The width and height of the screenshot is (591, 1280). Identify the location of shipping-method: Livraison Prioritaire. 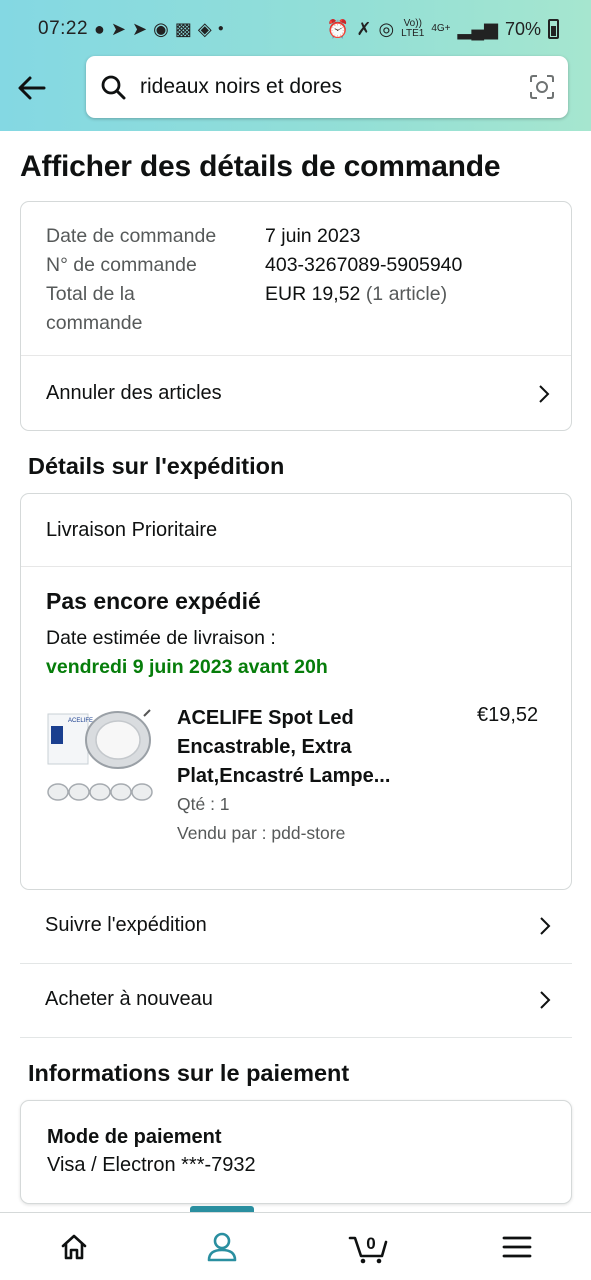
(132, 529).